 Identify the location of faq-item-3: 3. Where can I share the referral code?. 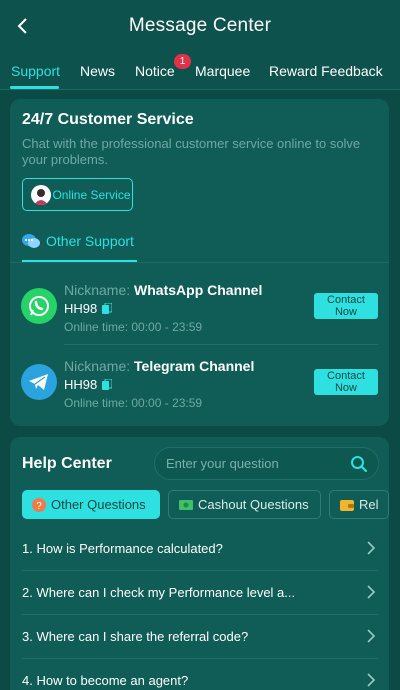
(200, 636).